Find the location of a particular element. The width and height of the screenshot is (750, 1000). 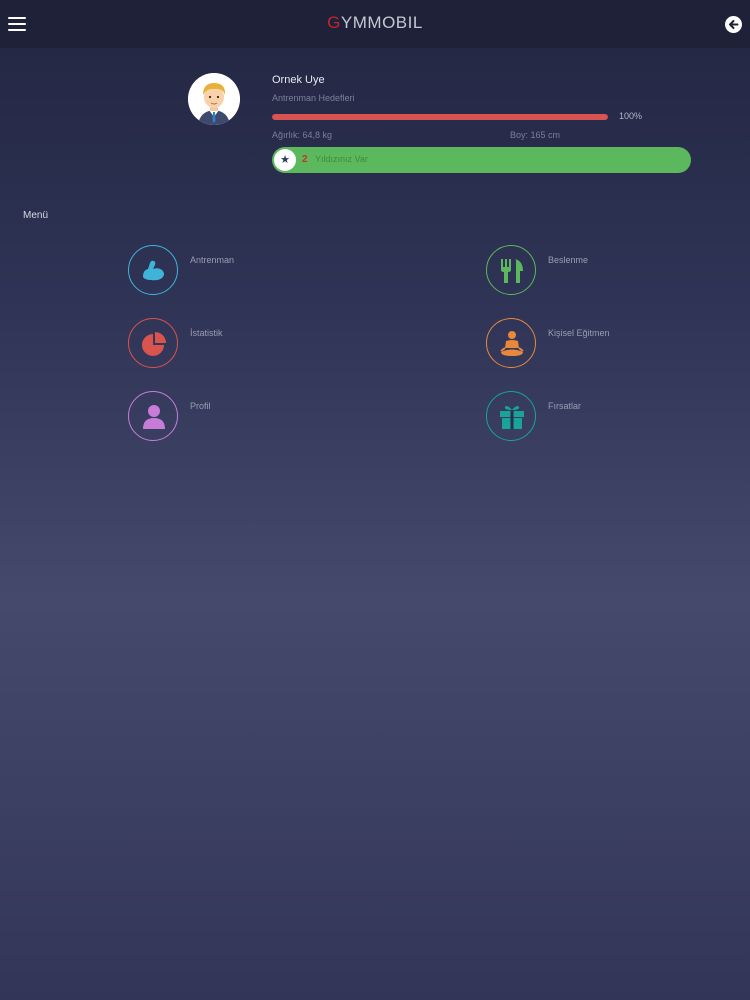

user-name: Ornek Uye is located at coordinates (298, 80).